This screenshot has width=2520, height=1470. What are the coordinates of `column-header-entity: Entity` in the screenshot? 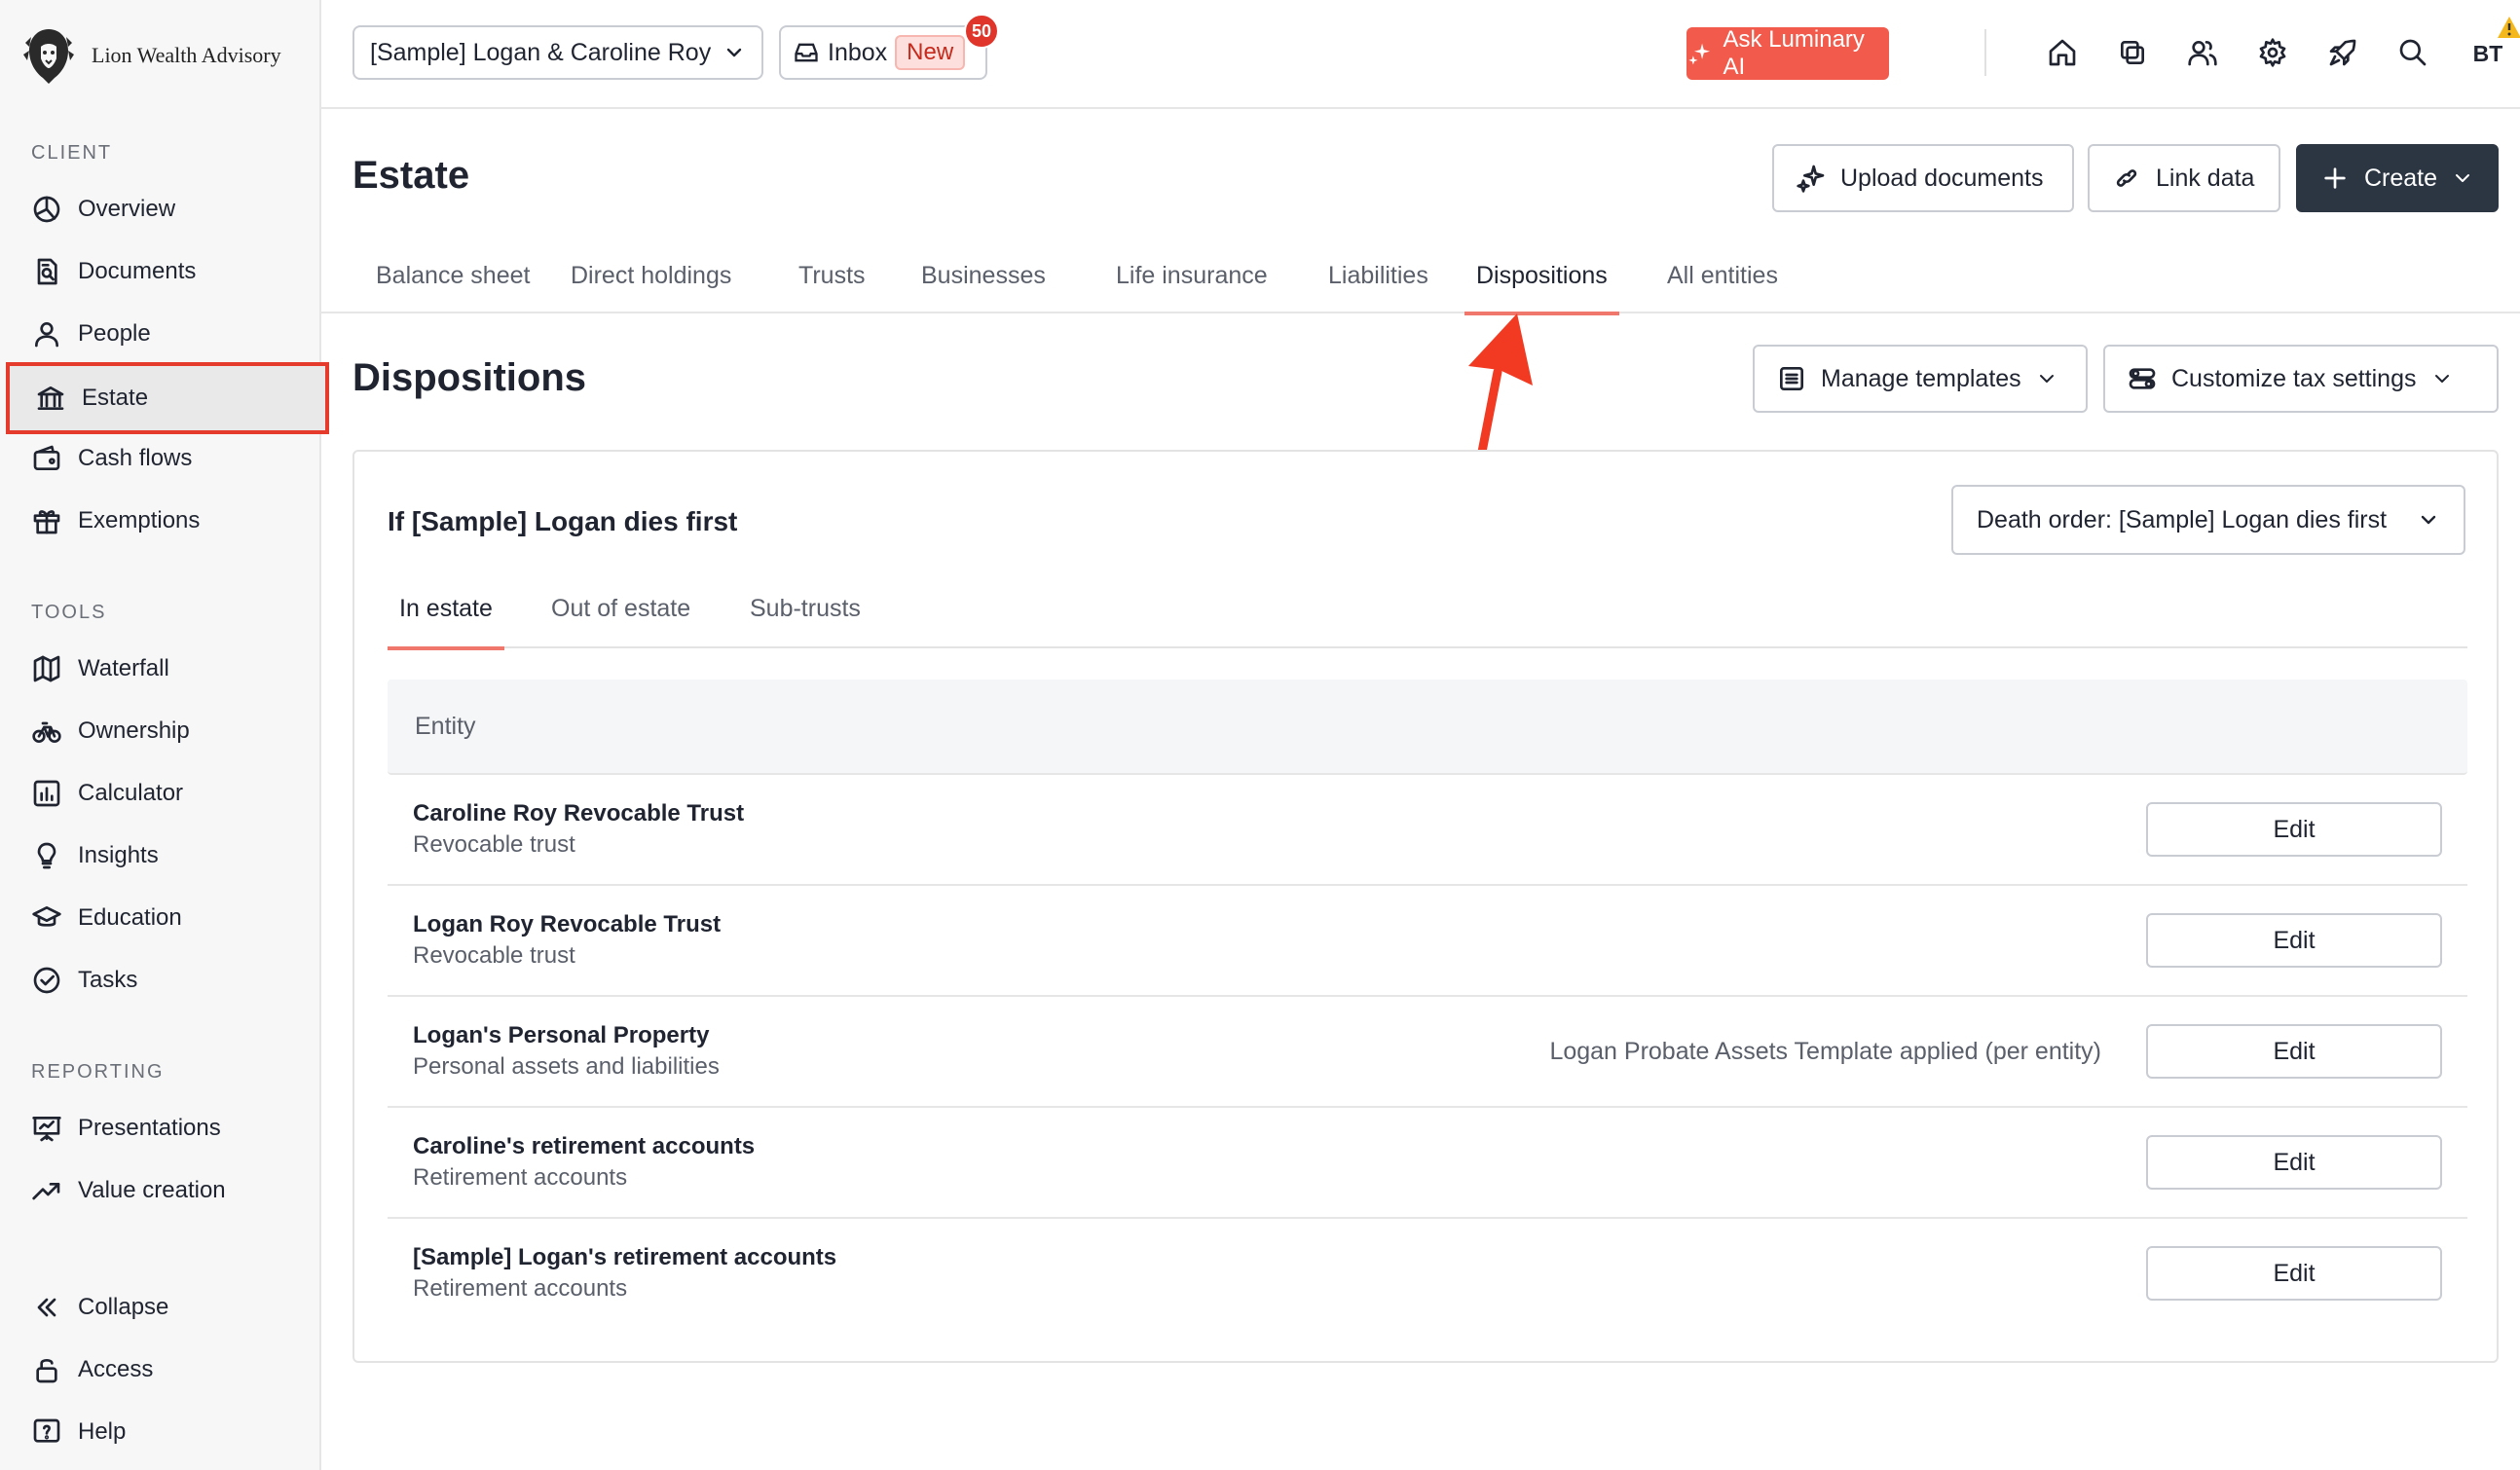 It's located at (445, 726).